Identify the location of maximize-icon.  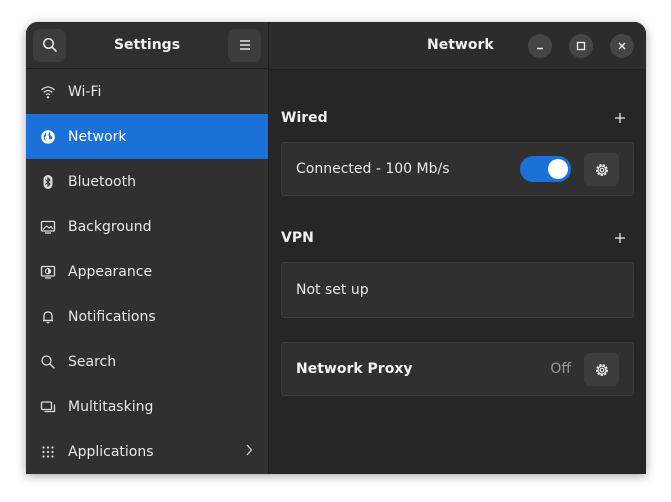
(581, 46).